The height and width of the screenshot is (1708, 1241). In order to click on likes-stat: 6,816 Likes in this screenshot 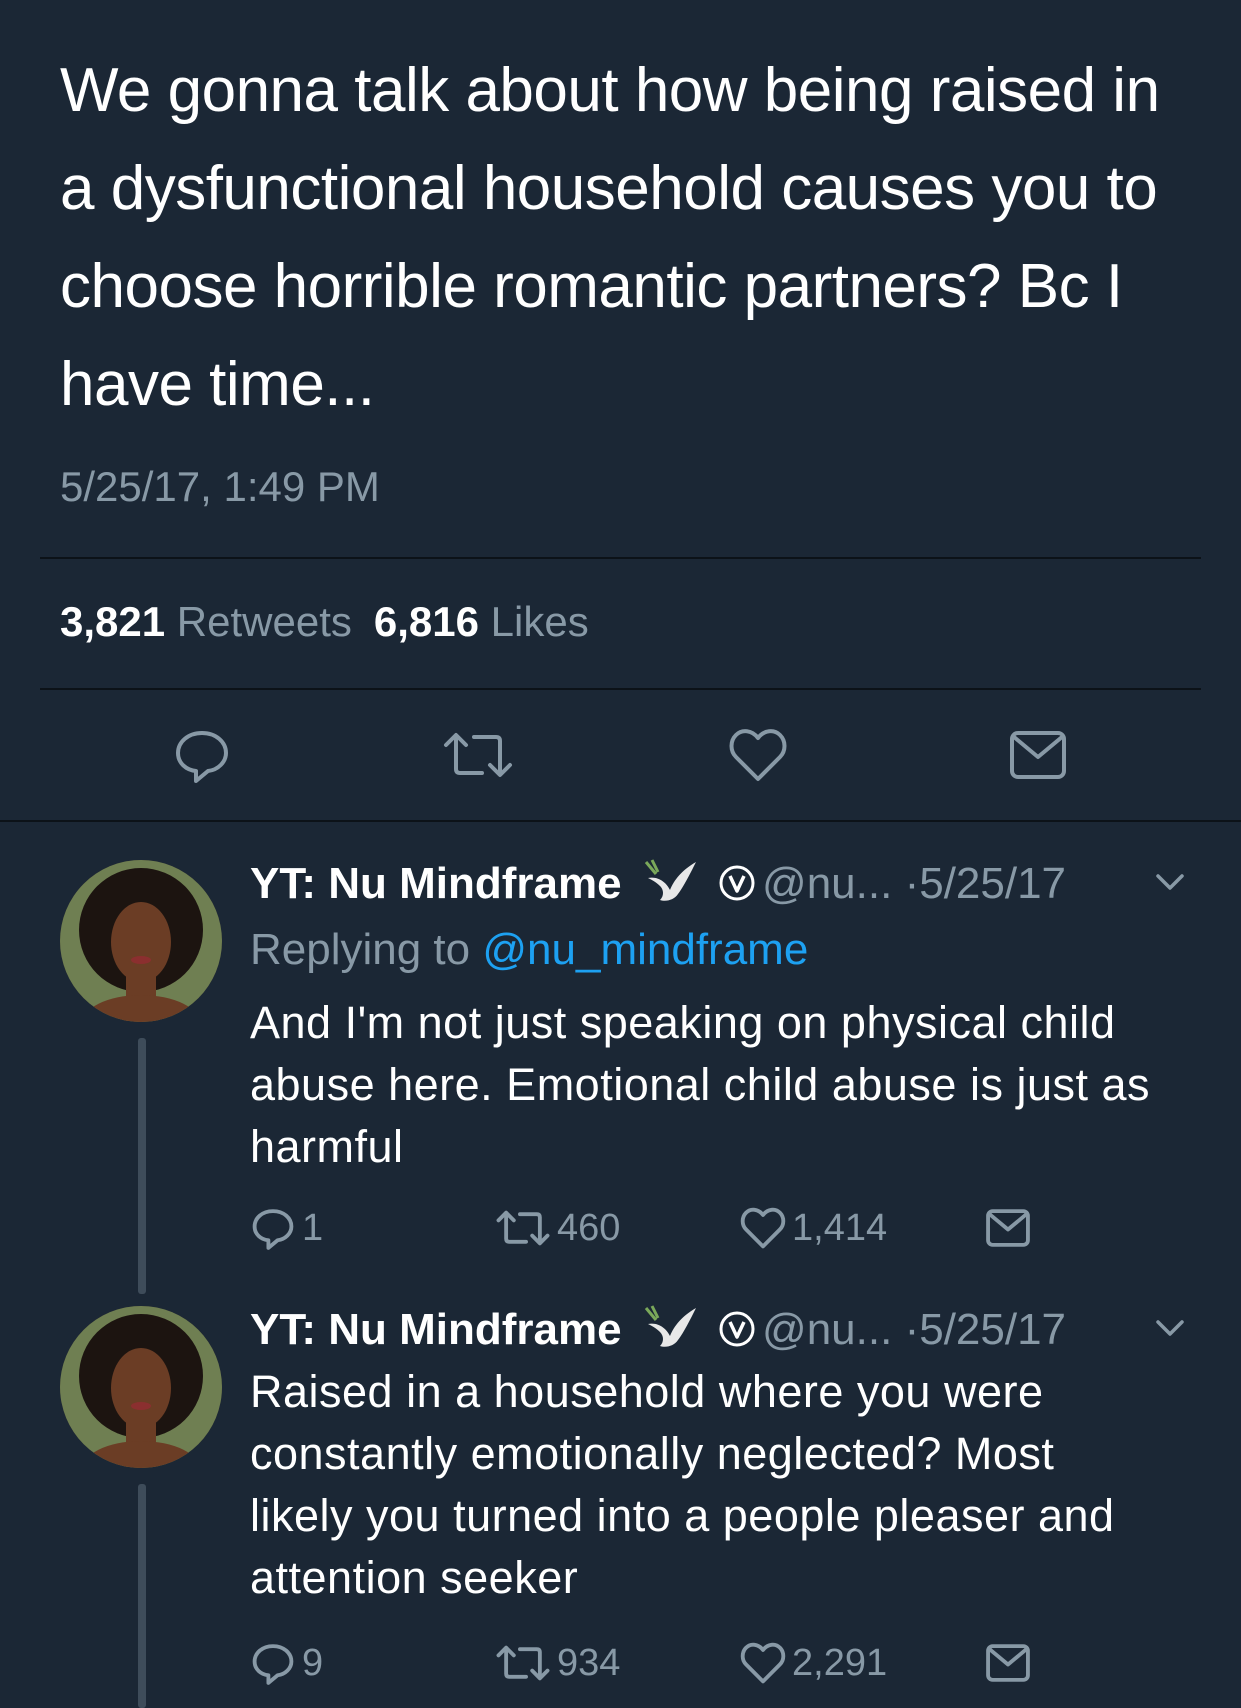, I will do `click(481, 621)`.